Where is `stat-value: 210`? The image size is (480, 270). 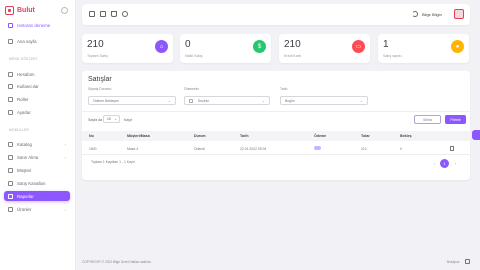
stat-value: 210 is located at coordinates (292, 44).